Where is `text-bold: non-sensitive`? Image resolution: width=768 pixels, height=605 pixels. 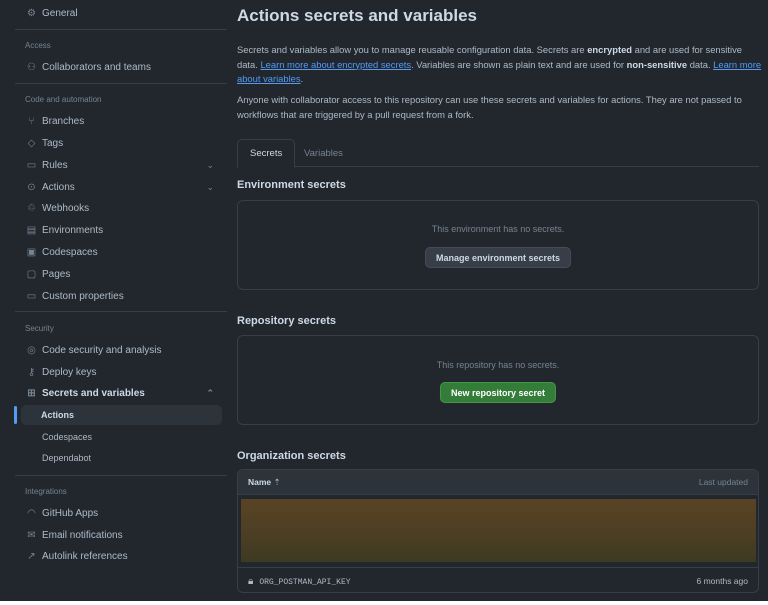
text-bold: non-sensitive is located at coordinates (657, 64).